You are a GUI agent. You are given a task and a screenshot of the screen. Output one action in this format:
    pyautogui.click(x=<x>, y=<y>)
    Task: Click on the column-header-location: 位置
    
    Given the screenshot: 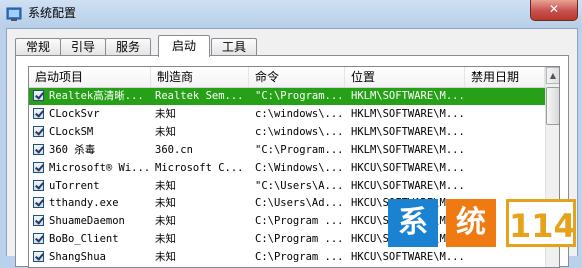 What is the action you would take?
    pyautogui.click(x=405, y=77)
    